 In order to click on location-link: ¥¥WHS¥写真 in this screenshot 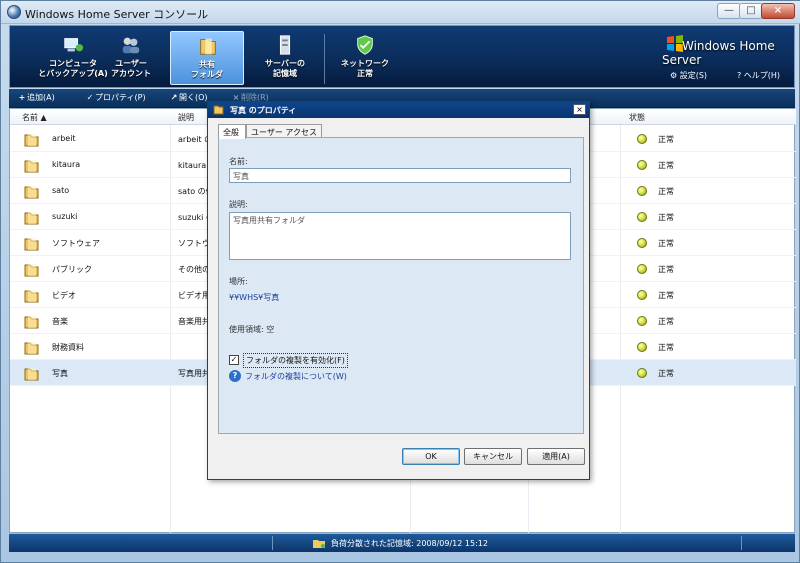, I will do `click(254, 297)`.